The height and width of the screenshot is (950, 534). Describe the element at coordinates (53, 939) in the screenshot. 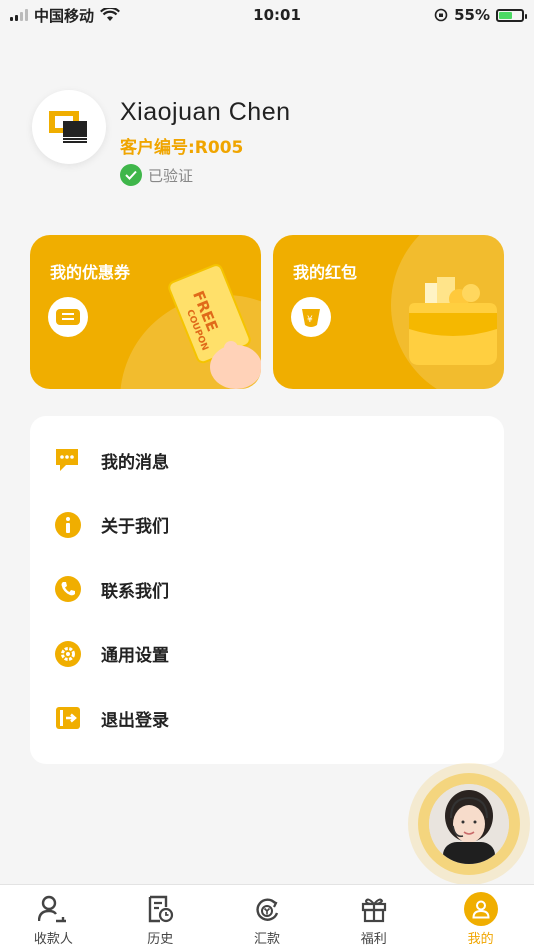

I see `tab-label: 收款人` at that location.